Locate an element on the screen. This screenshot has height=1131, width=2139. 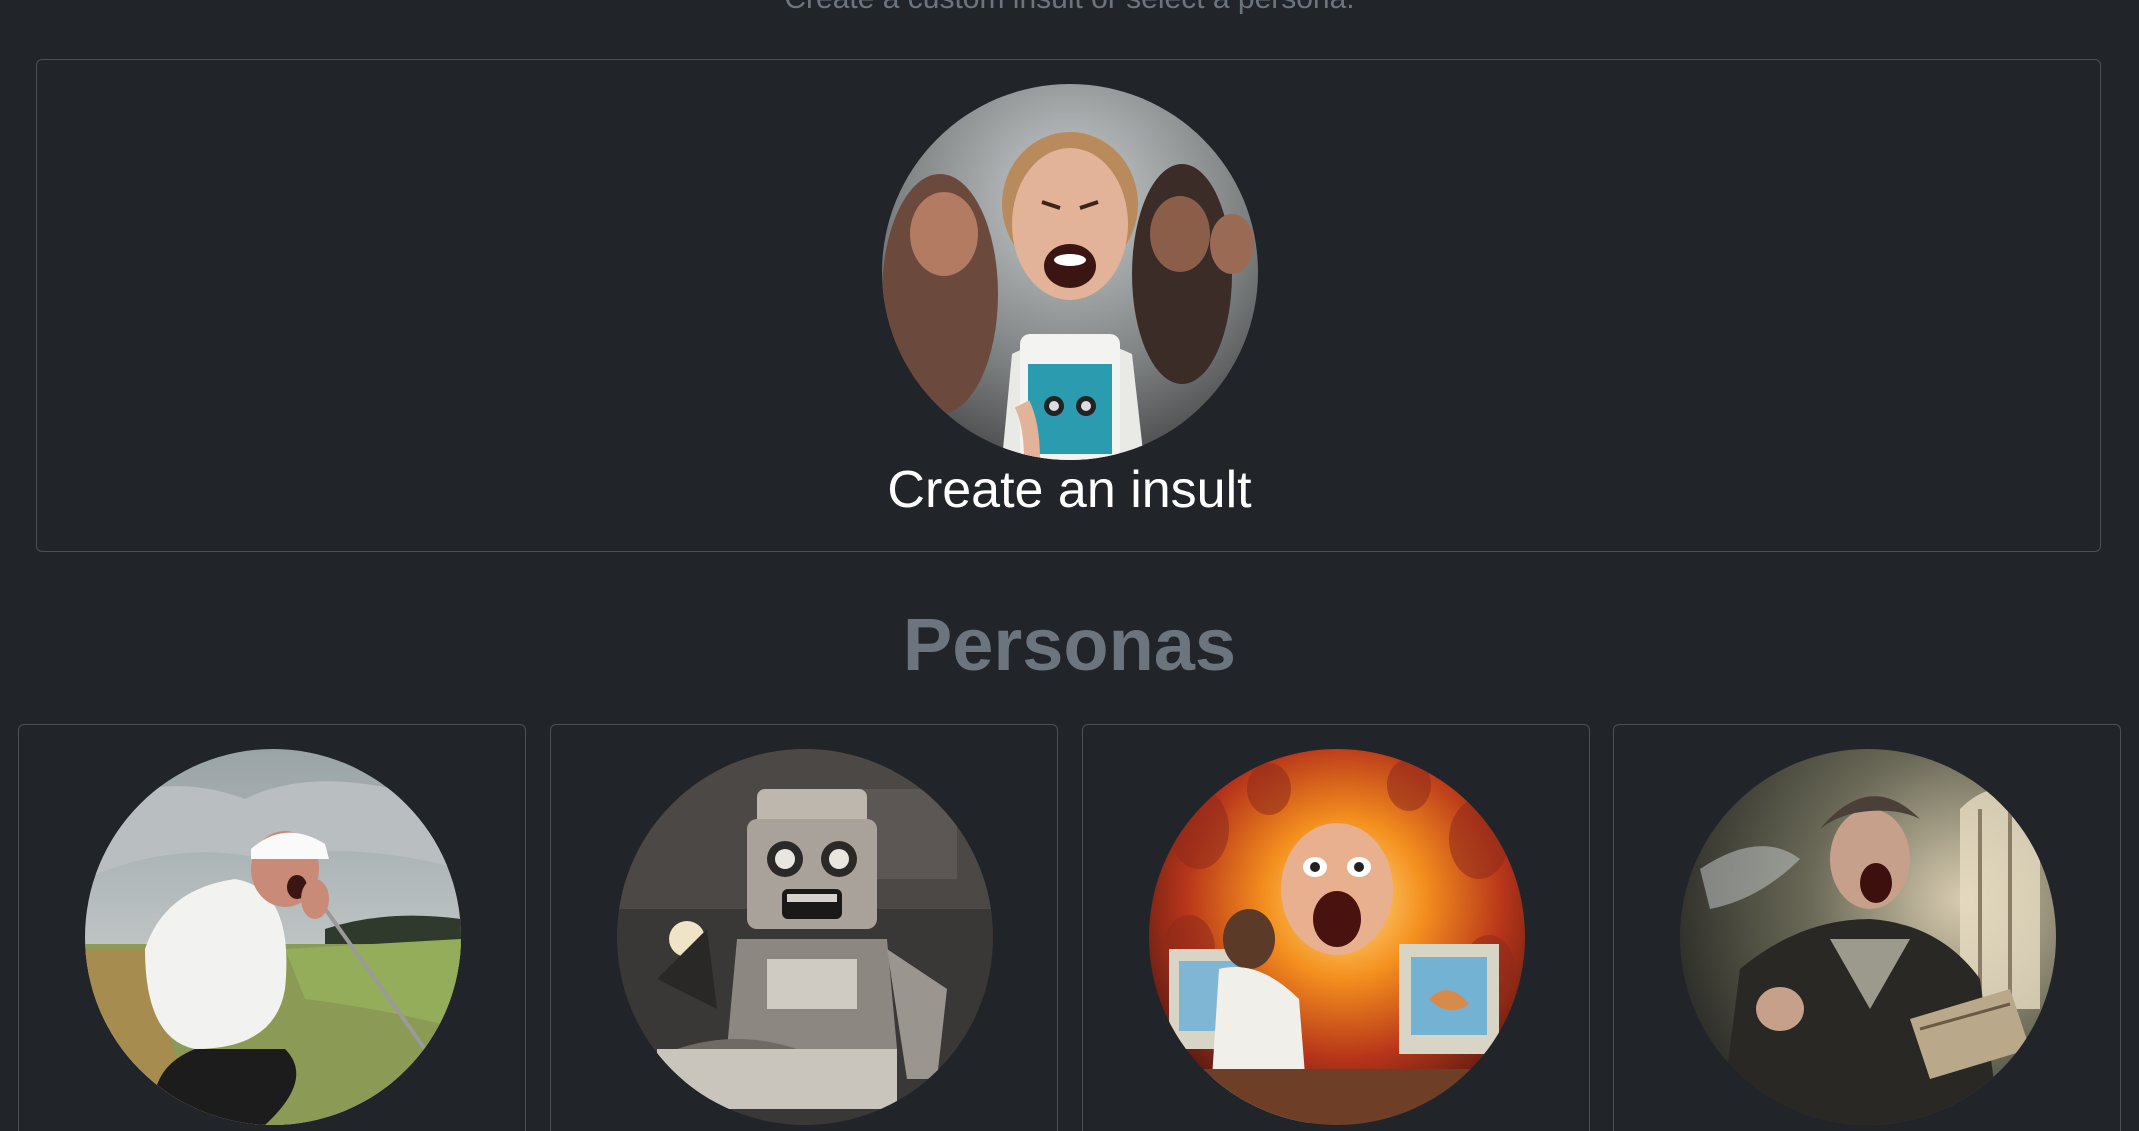
persona-card-monitor-face is located at coordinates (1336, 927).